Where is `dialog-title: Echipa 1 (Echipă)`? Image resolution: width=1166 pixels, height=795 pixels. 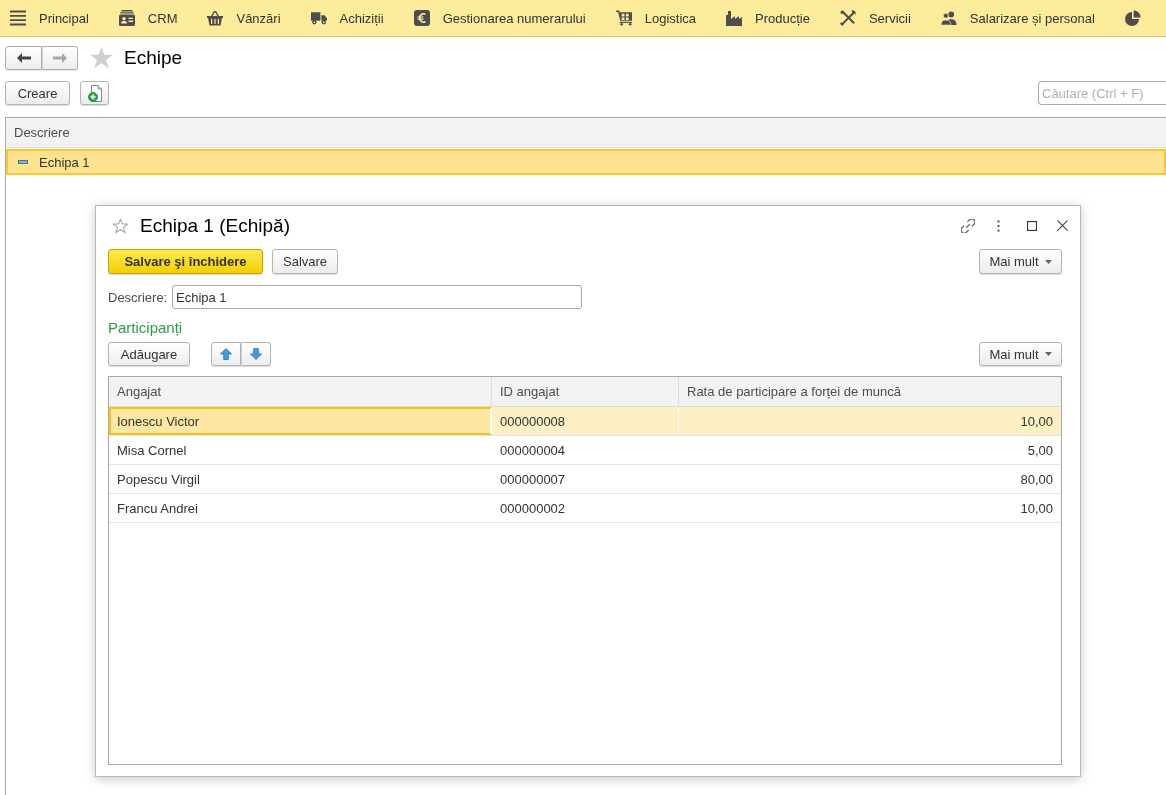 dialog-title: Echipa 1 (Echipă) is located at coordinates (215, 225).